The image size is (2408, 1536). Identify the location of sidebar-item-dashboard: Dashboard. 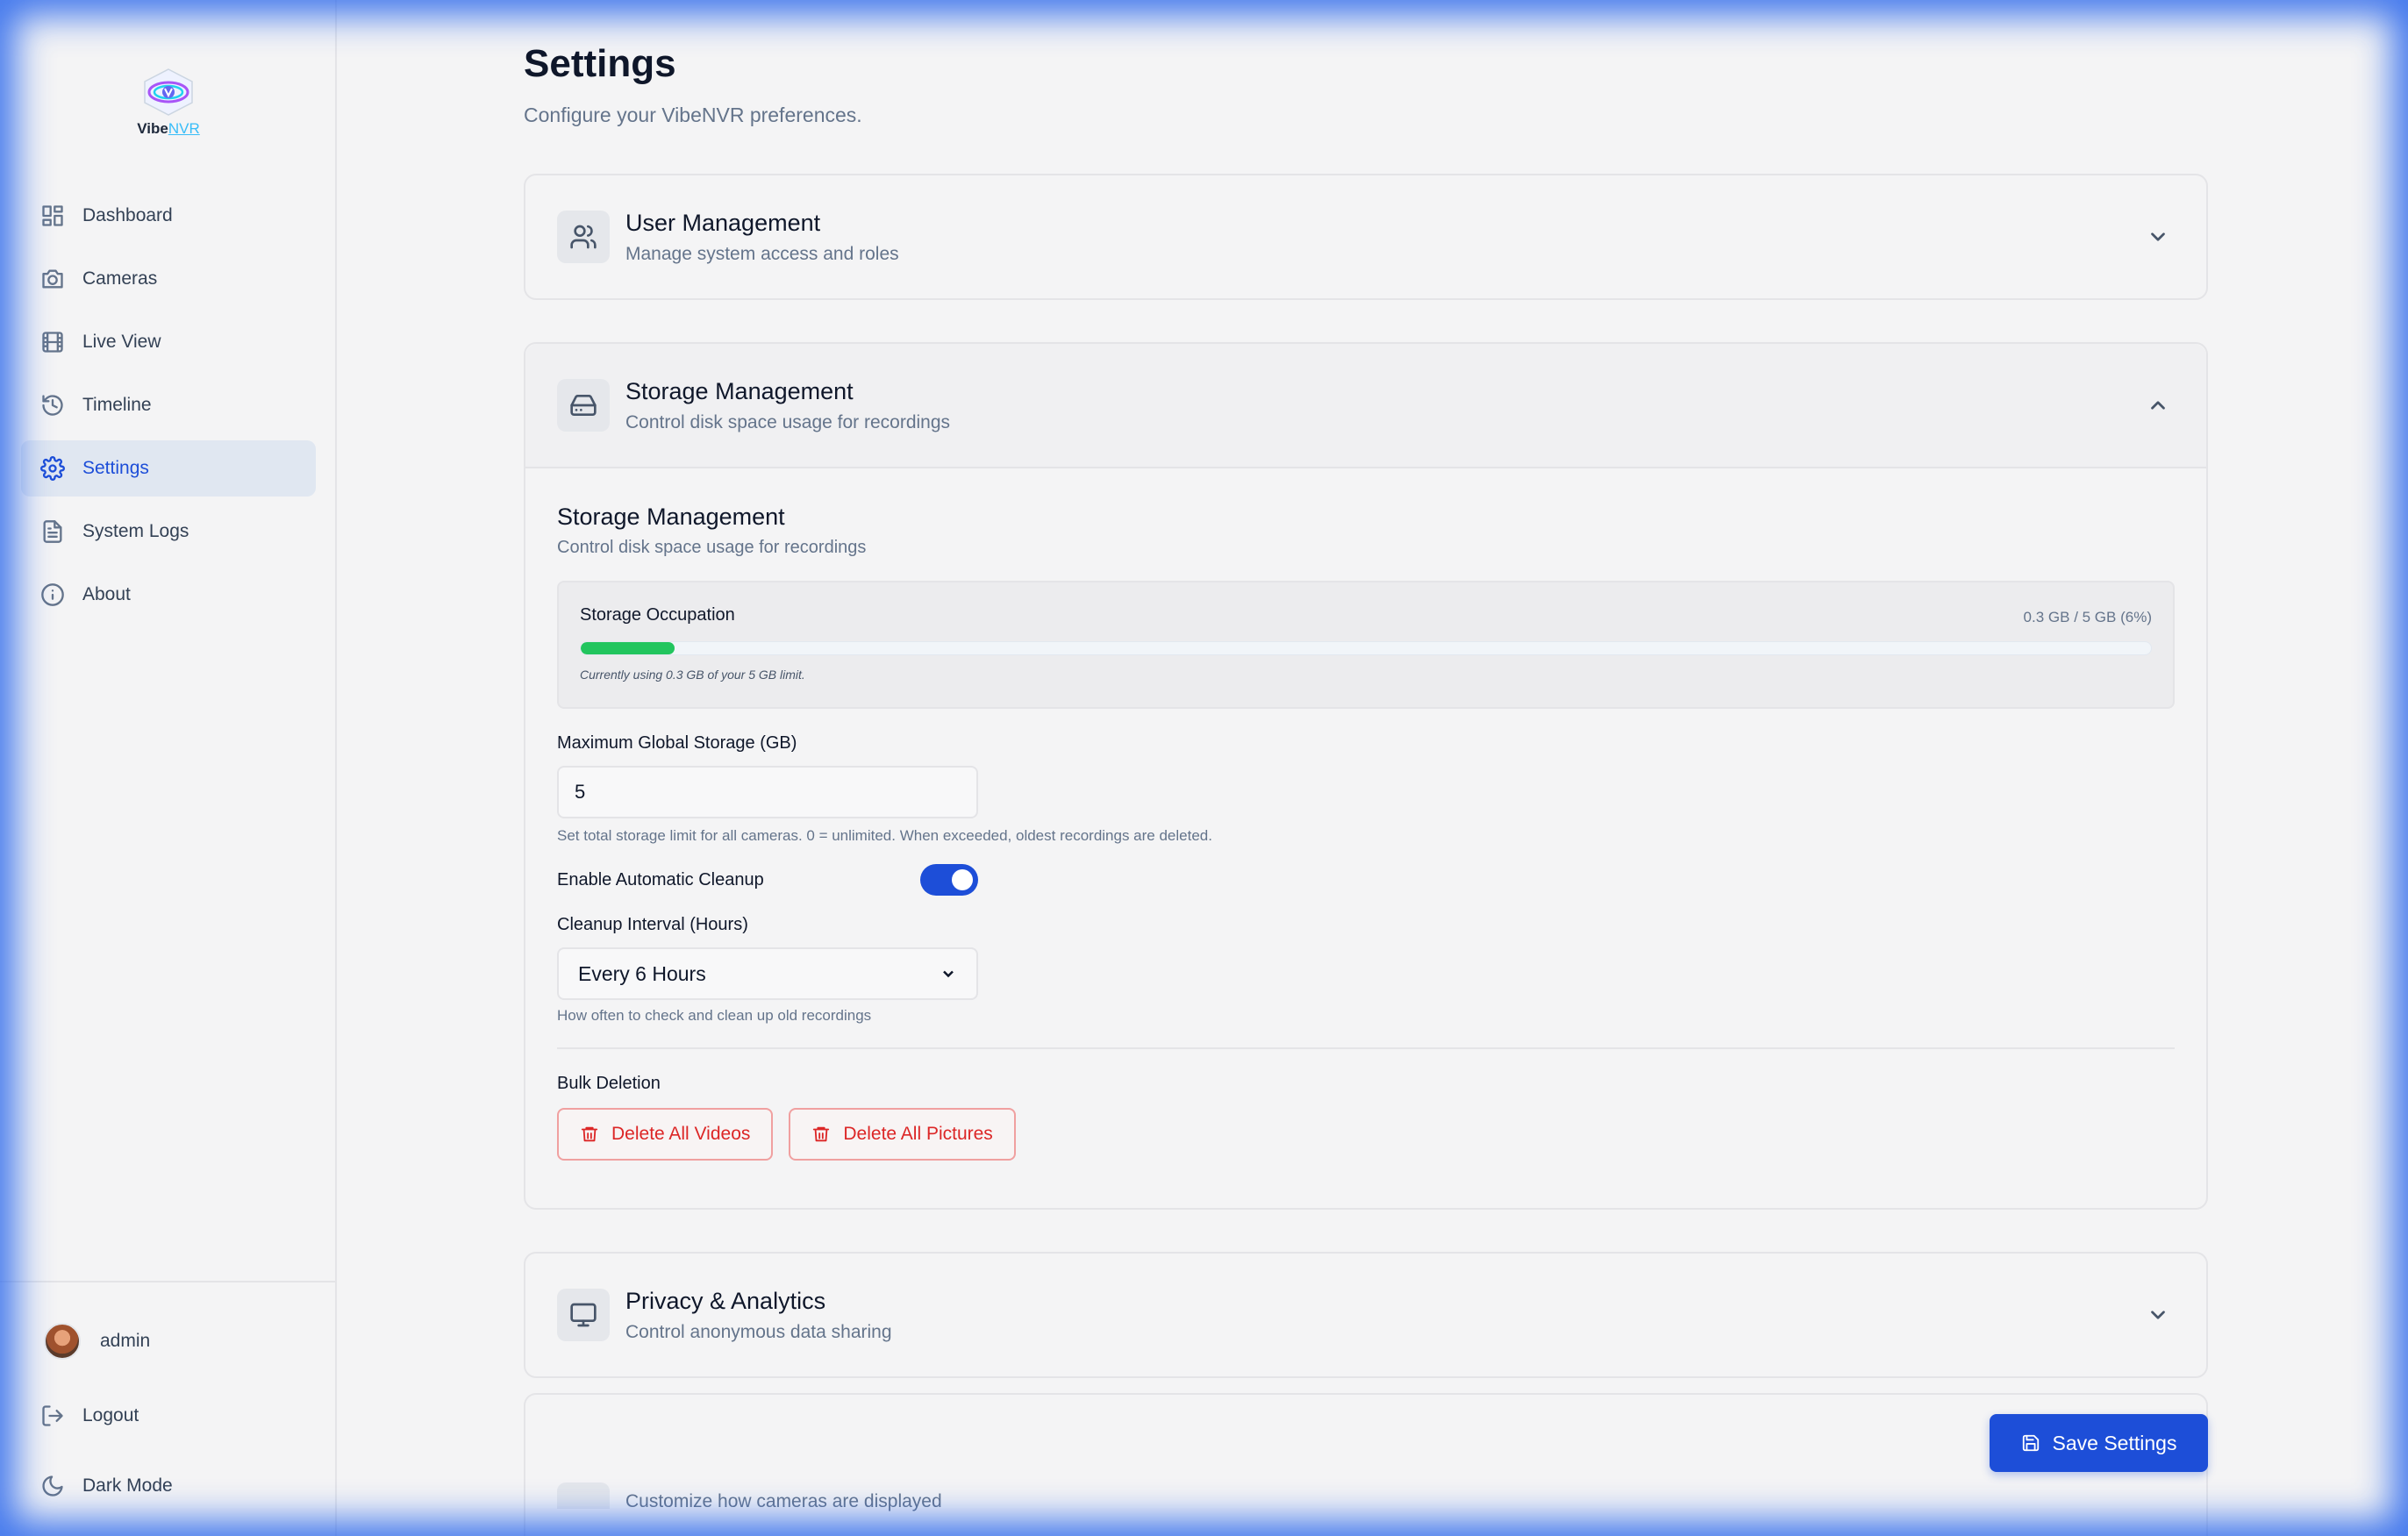
(168, 216).